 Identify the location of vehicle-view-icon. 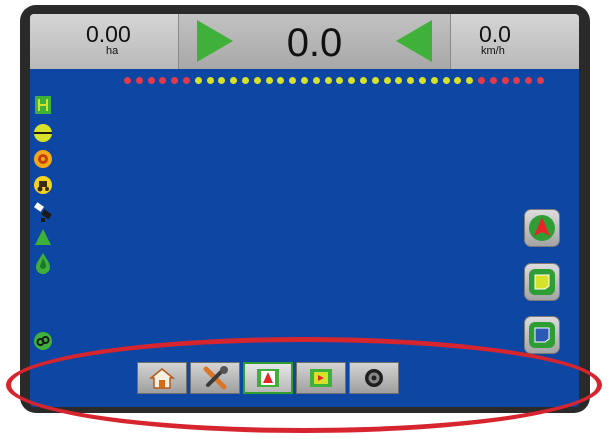
(268, 378).